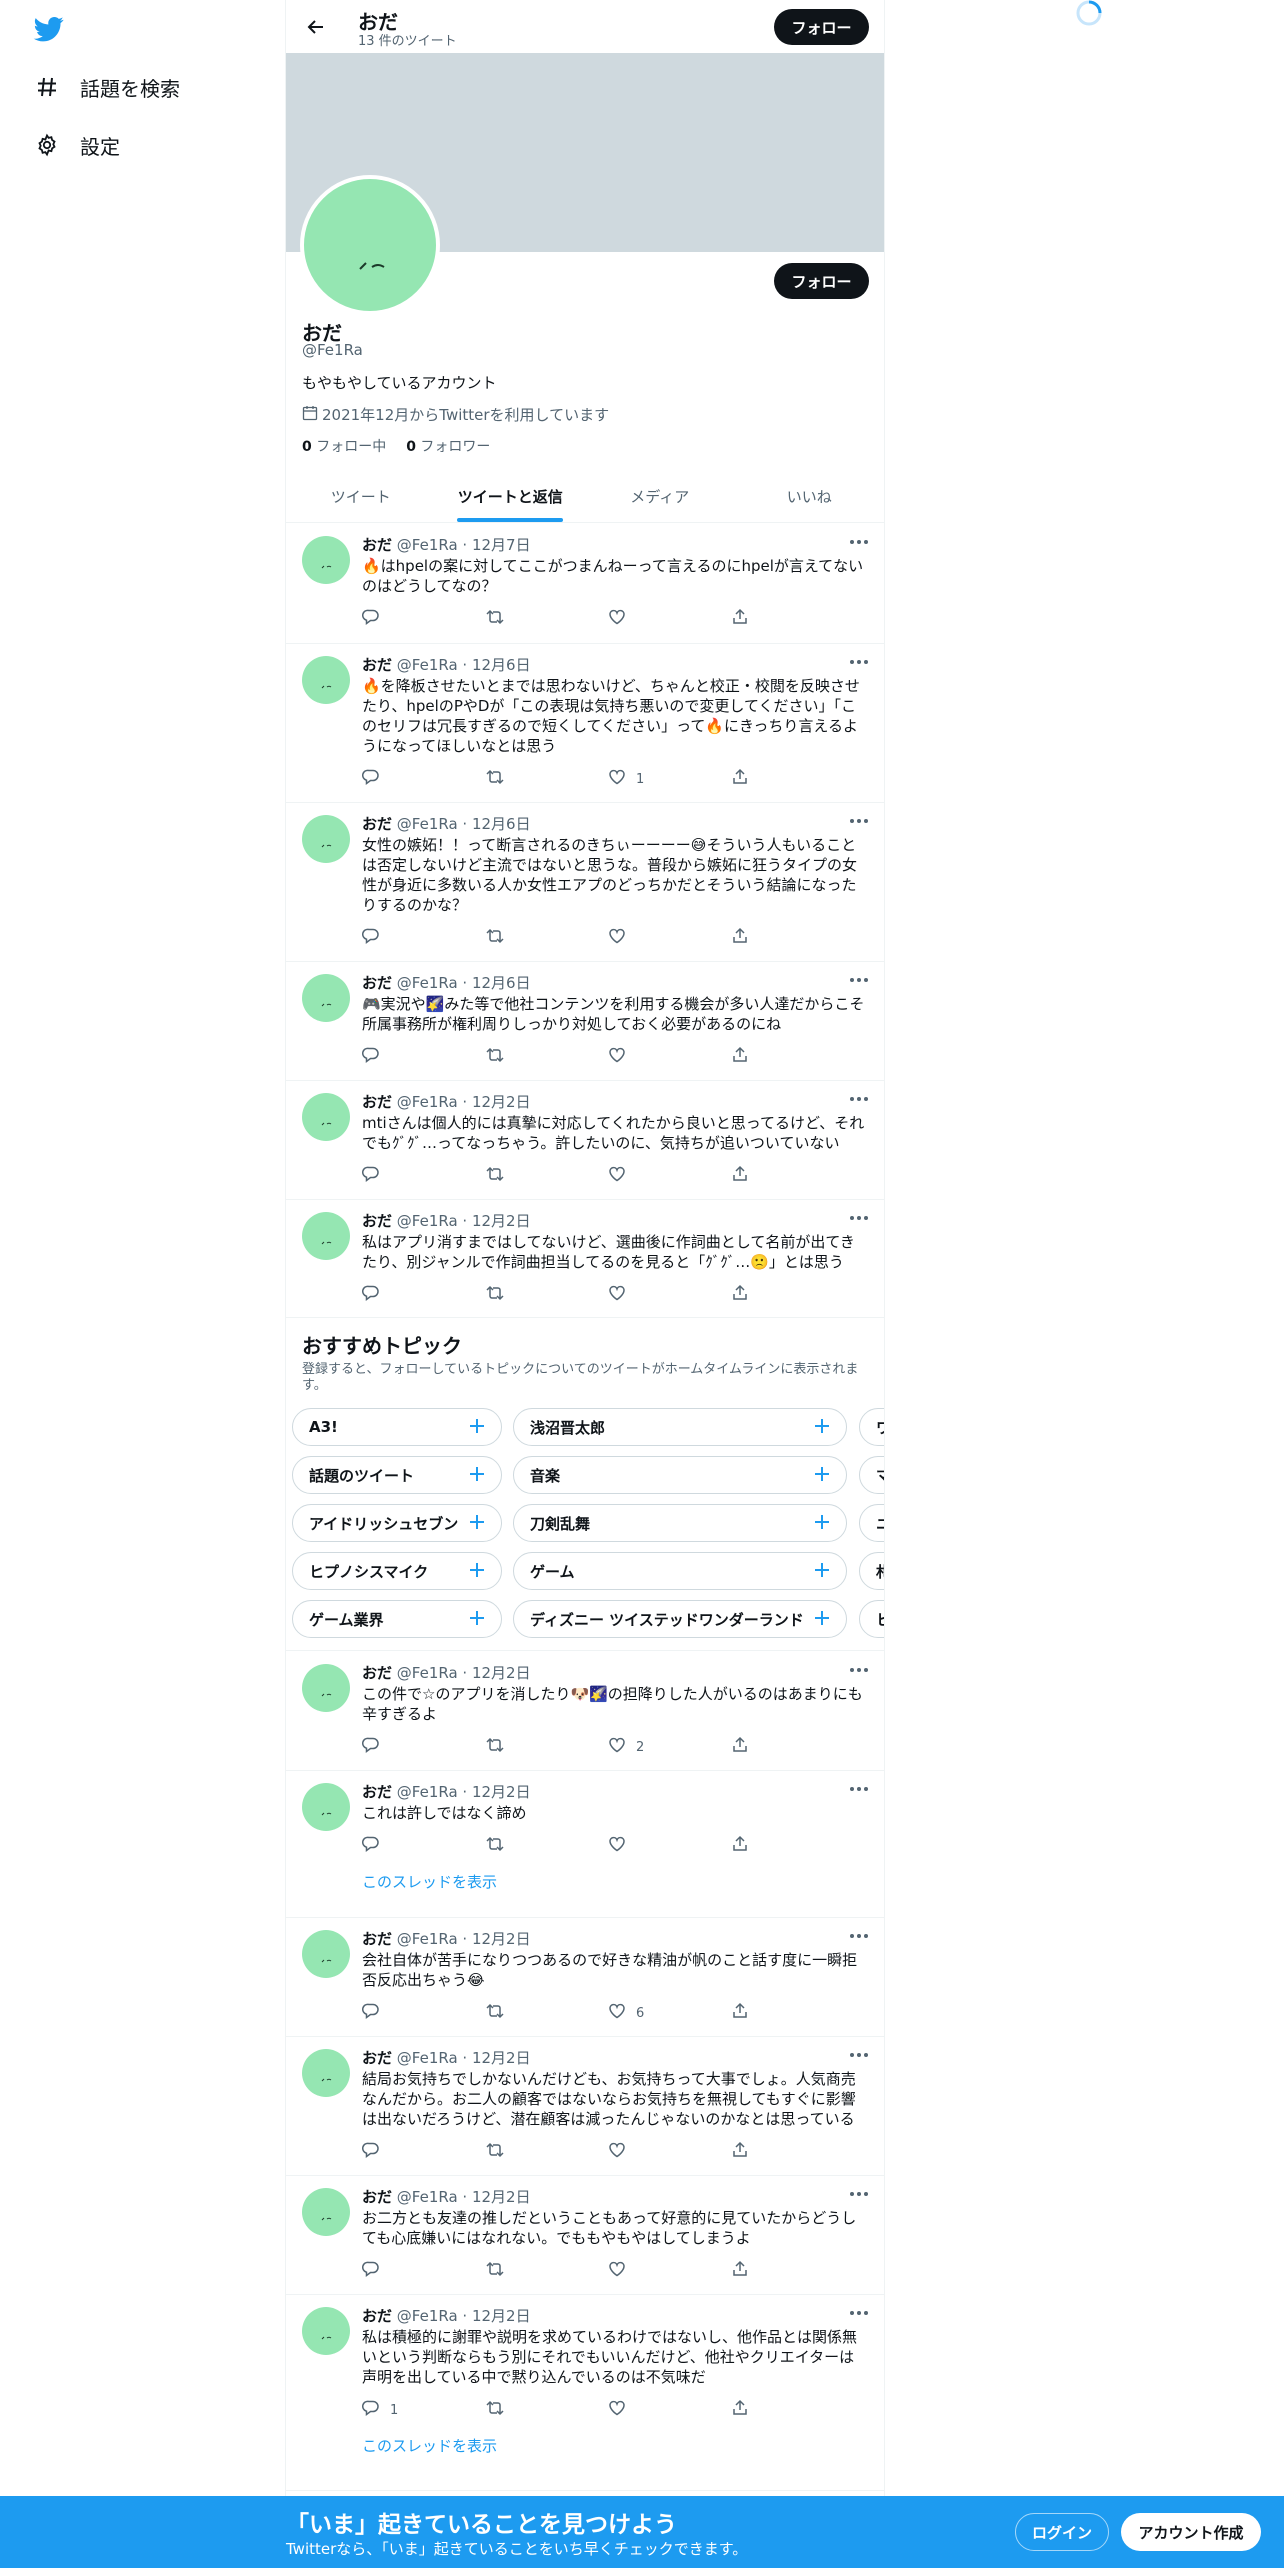  I want to click on like-button: 1, so click(669, 779).